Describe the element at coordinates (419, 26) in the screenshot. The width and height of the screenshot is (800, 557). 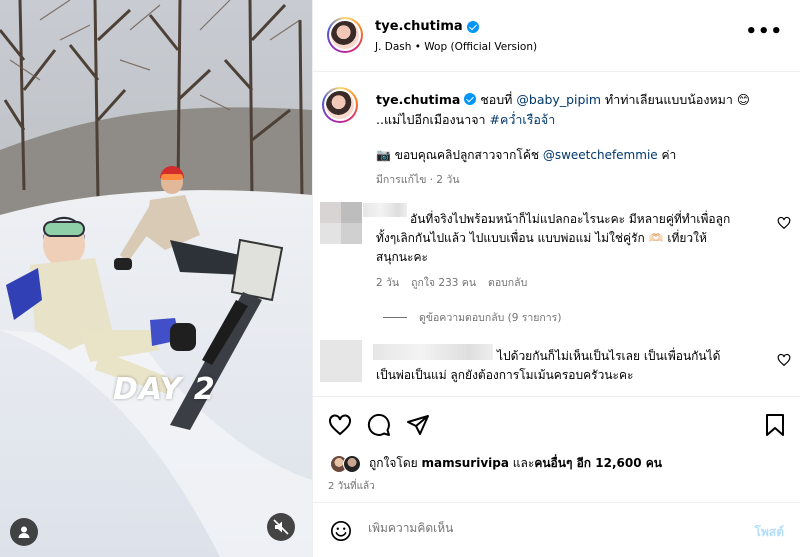
I see `author-username-text: tye.chutima` at that location.